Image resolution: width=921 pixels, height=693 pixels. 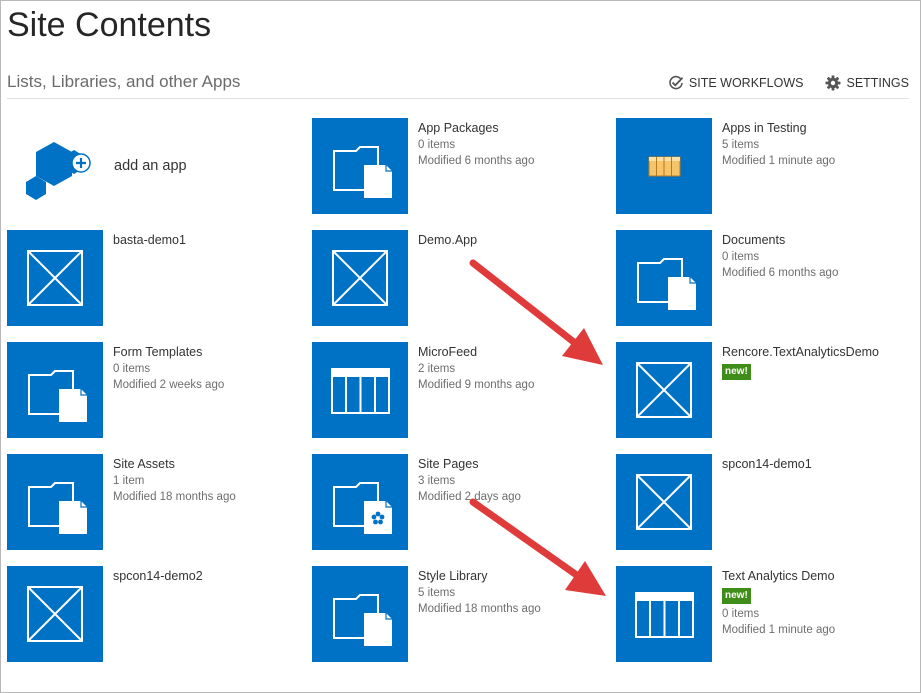 What do you see at coordinates (462, 278) in the screenshot?
I see `app-tile-demo-app: Demo.App` at bounding box center [462, 278].